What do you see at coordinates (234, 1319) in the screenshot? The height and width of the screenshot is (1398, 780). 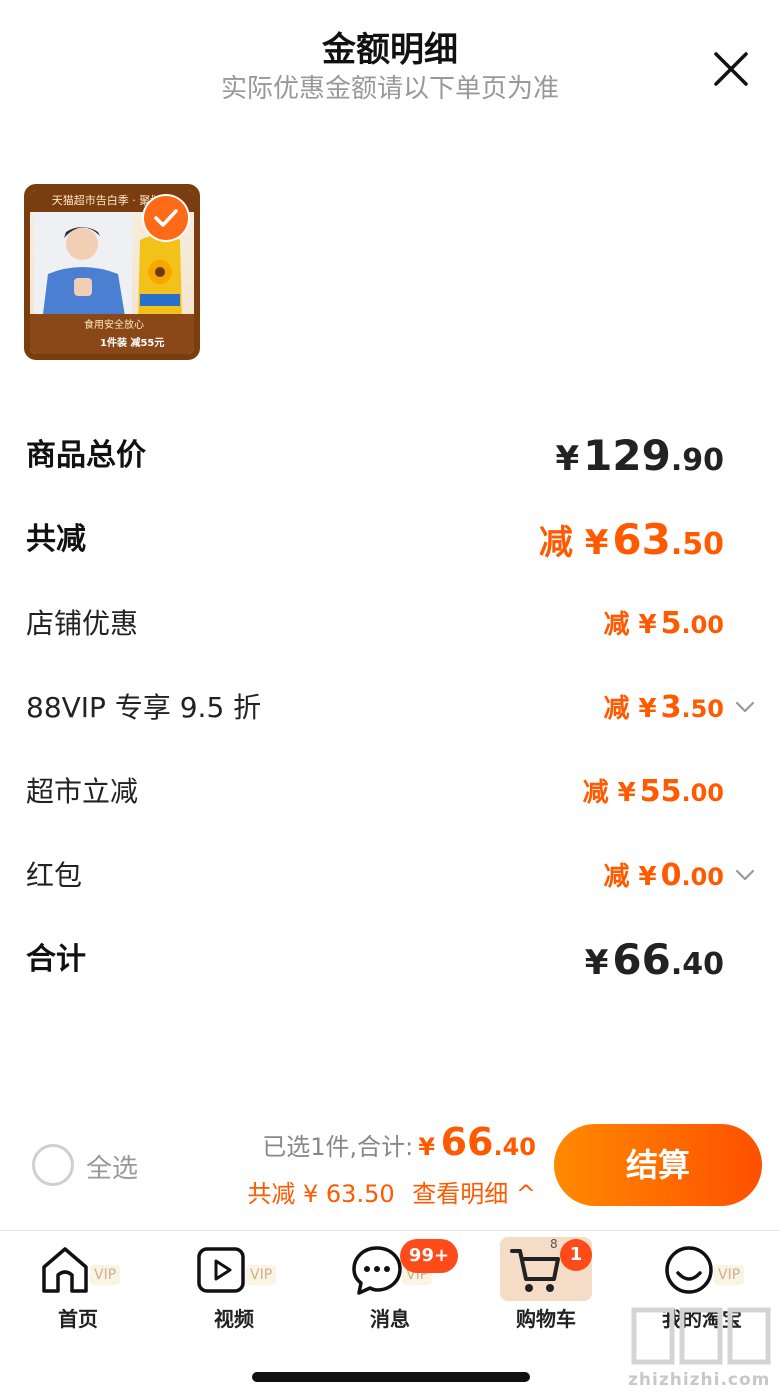 I see `tab-label: 视频` at bounding box center [234, 1319].